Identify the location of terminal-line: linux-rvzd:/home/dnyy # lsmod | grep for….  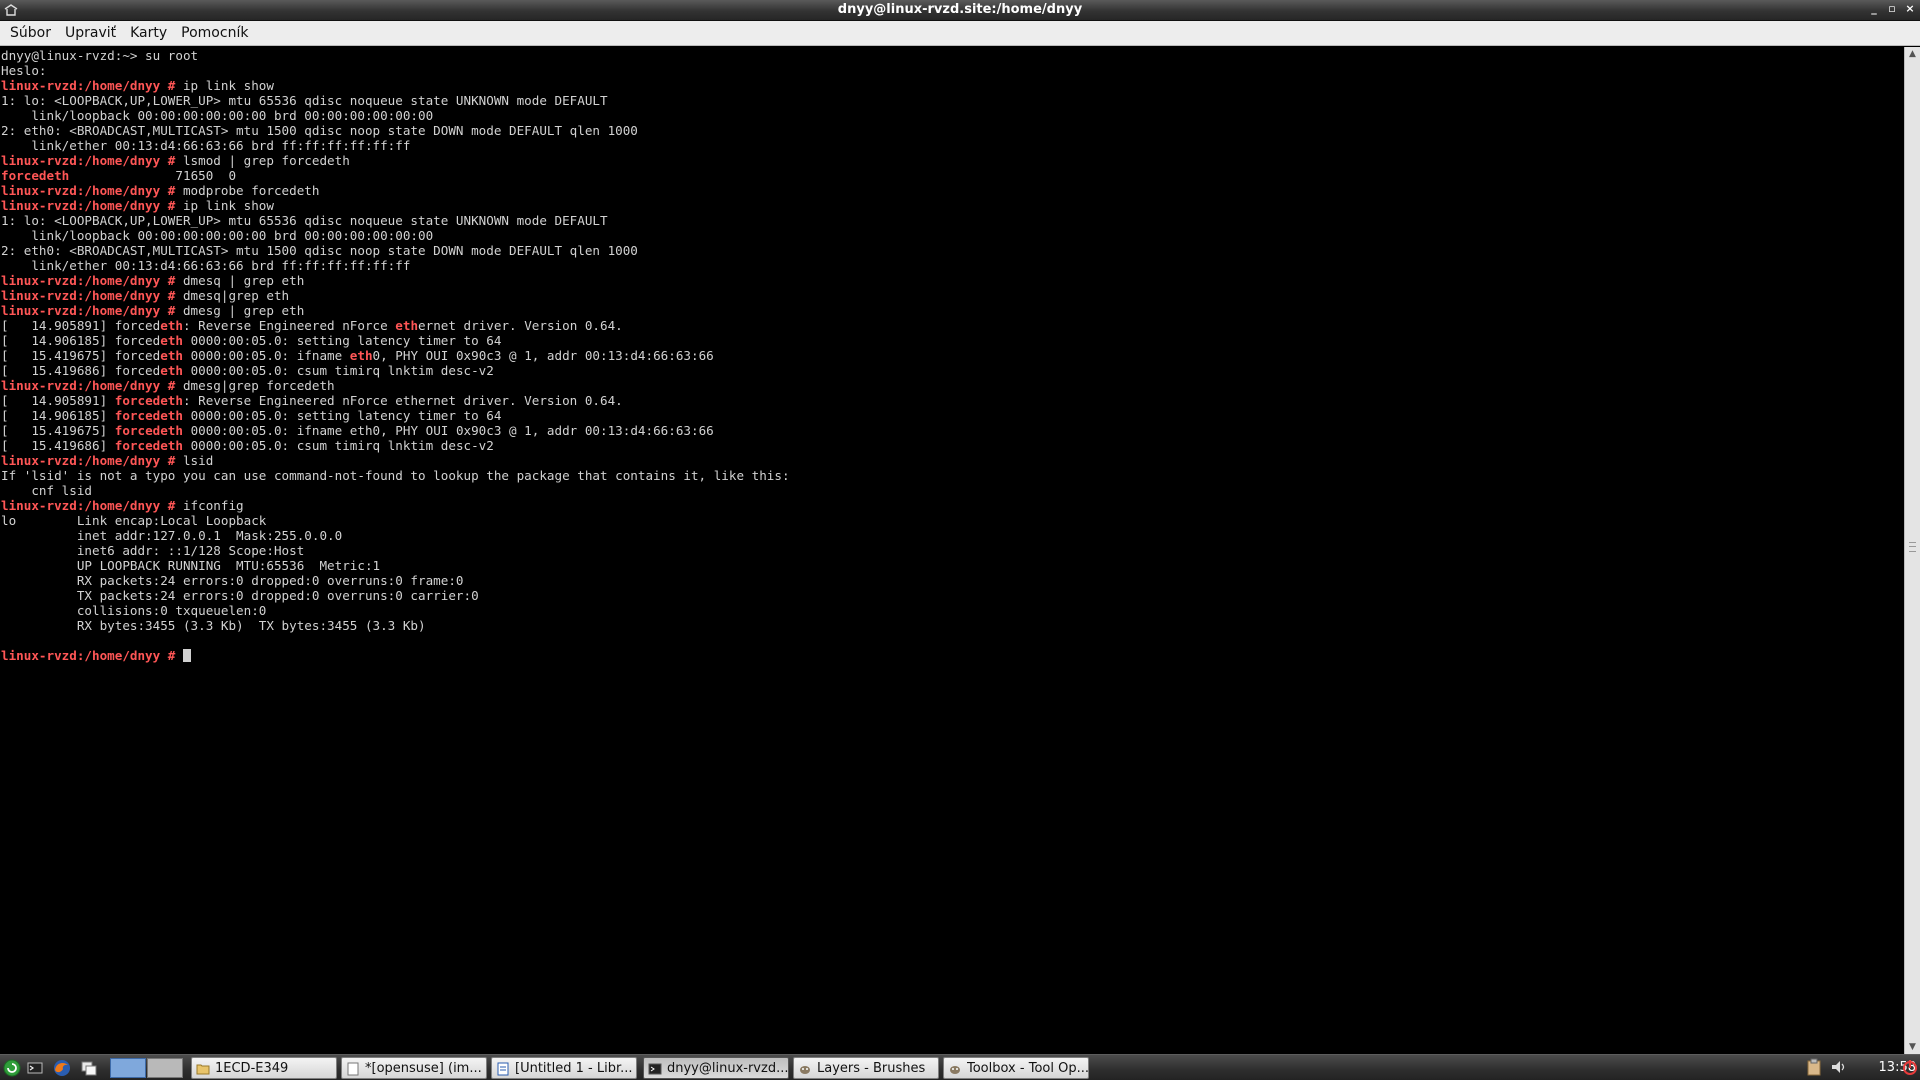
(395, 160).